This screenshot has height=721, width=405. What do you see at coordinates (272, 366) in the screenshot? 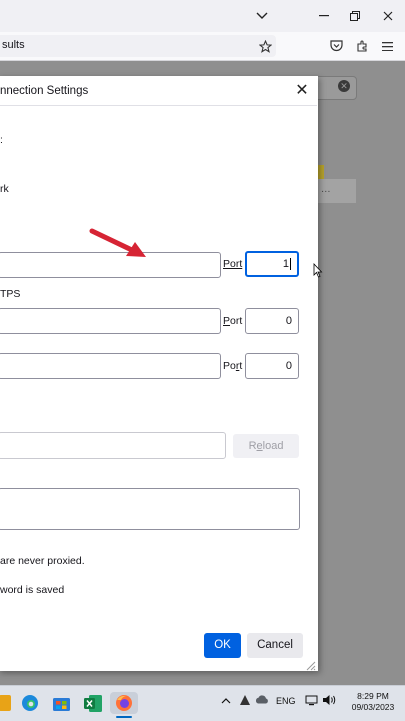
I see `socks-port-input: 0` at bounding box center [272, 366].